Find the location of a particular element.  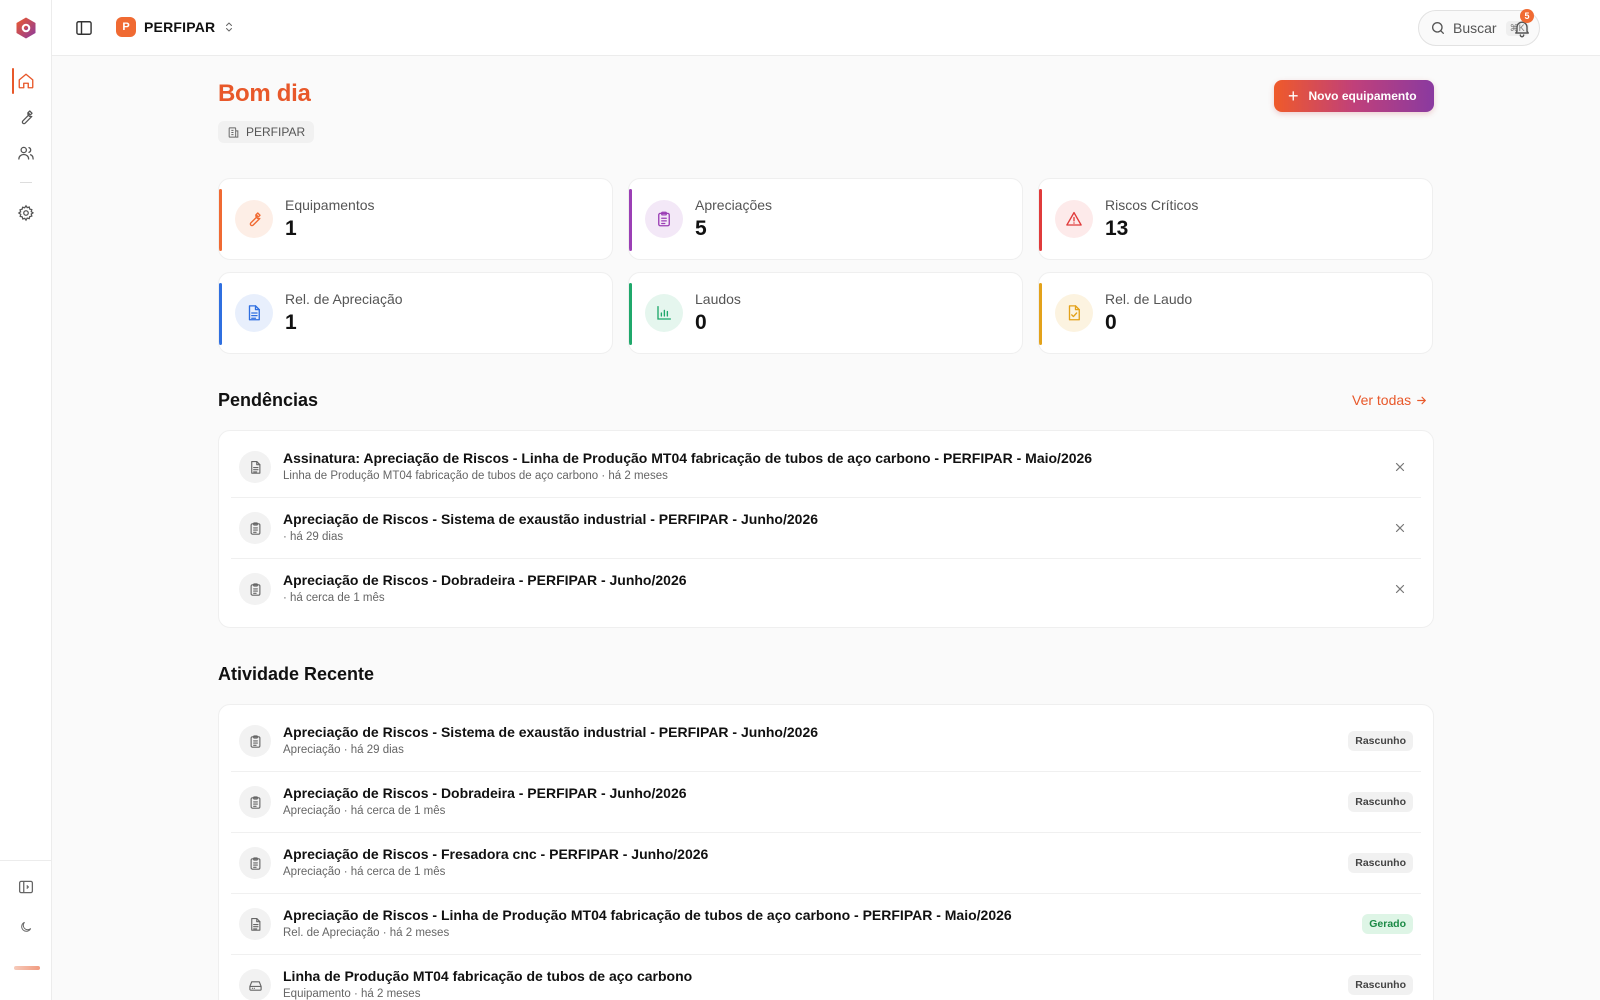

stat-card-riscos-criticos: Riscos Críticos 13 is located at coordinates (1235, 219).